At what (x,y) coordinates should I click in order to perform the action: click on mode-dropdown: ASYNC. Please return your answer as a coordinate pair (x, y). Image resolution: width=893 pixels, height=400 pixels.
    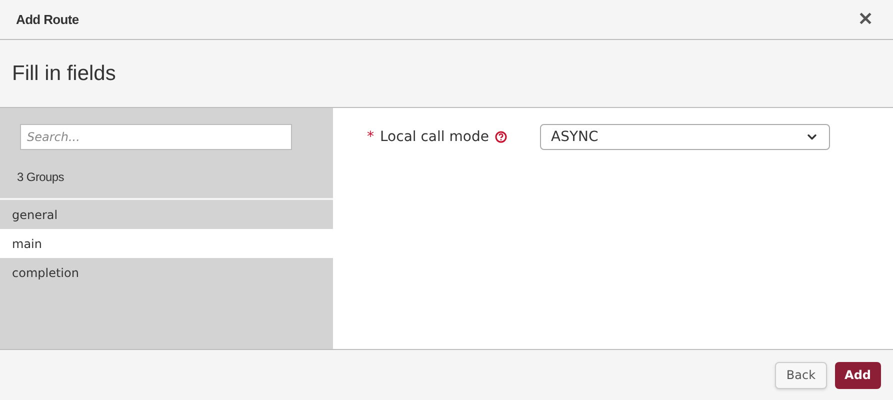
    Looking at the image, I should click on (685, 137).